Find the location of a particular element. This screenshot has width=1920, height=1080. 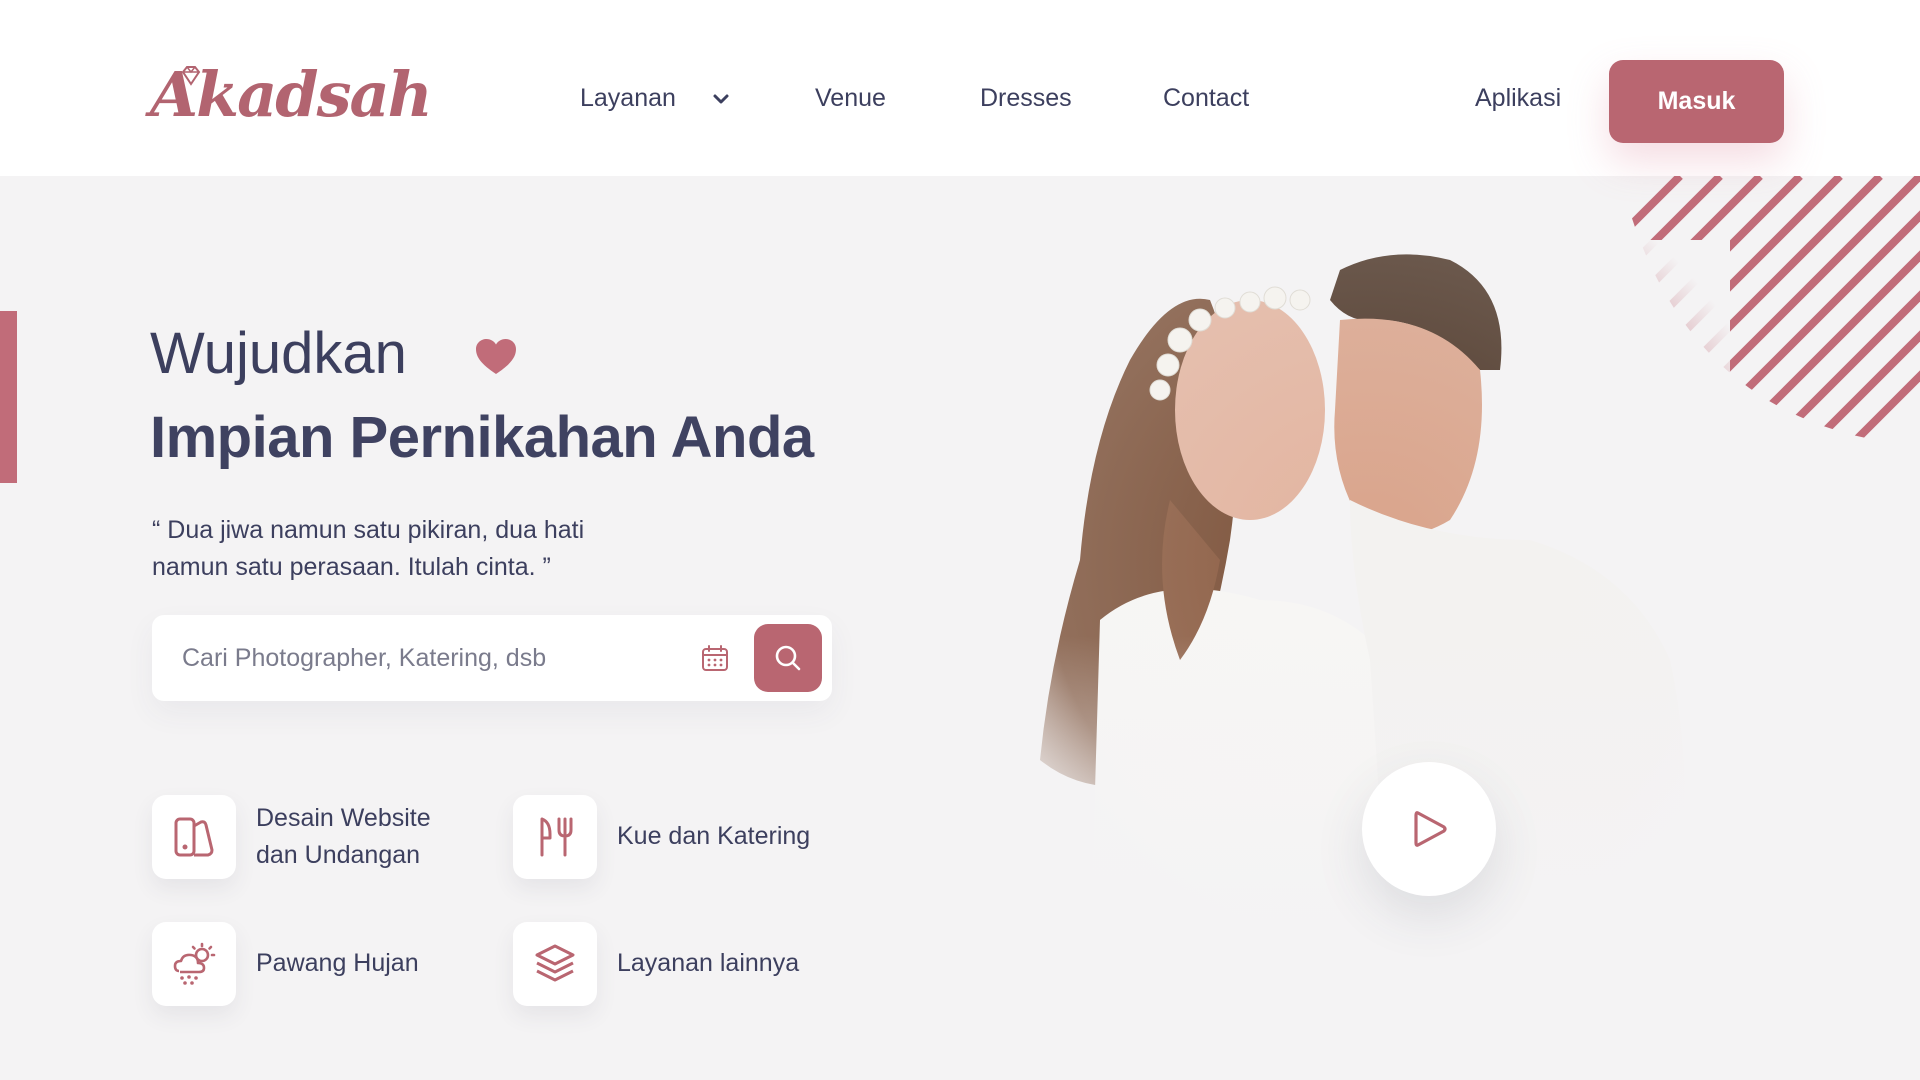

service-catering: Kue dan Katering is located at coordinates (678, 837).